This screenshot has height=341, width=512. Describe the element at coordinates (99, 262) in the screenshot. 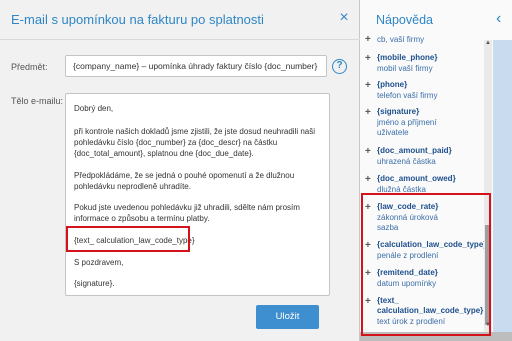

I see `body-closing: S pozdravem,` at that location.